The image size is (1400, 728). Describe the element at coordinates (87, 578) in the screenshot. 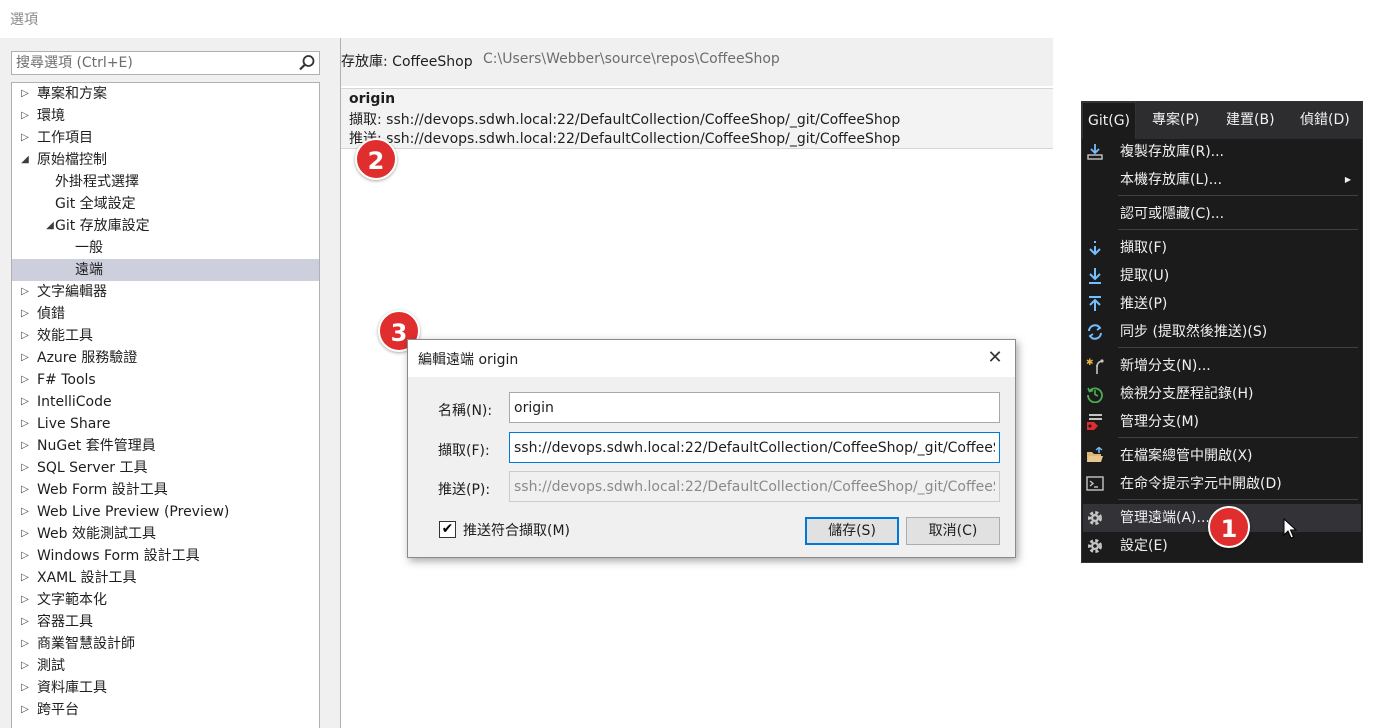

I see `tree-item-label: XAML 設計工具` at that location.